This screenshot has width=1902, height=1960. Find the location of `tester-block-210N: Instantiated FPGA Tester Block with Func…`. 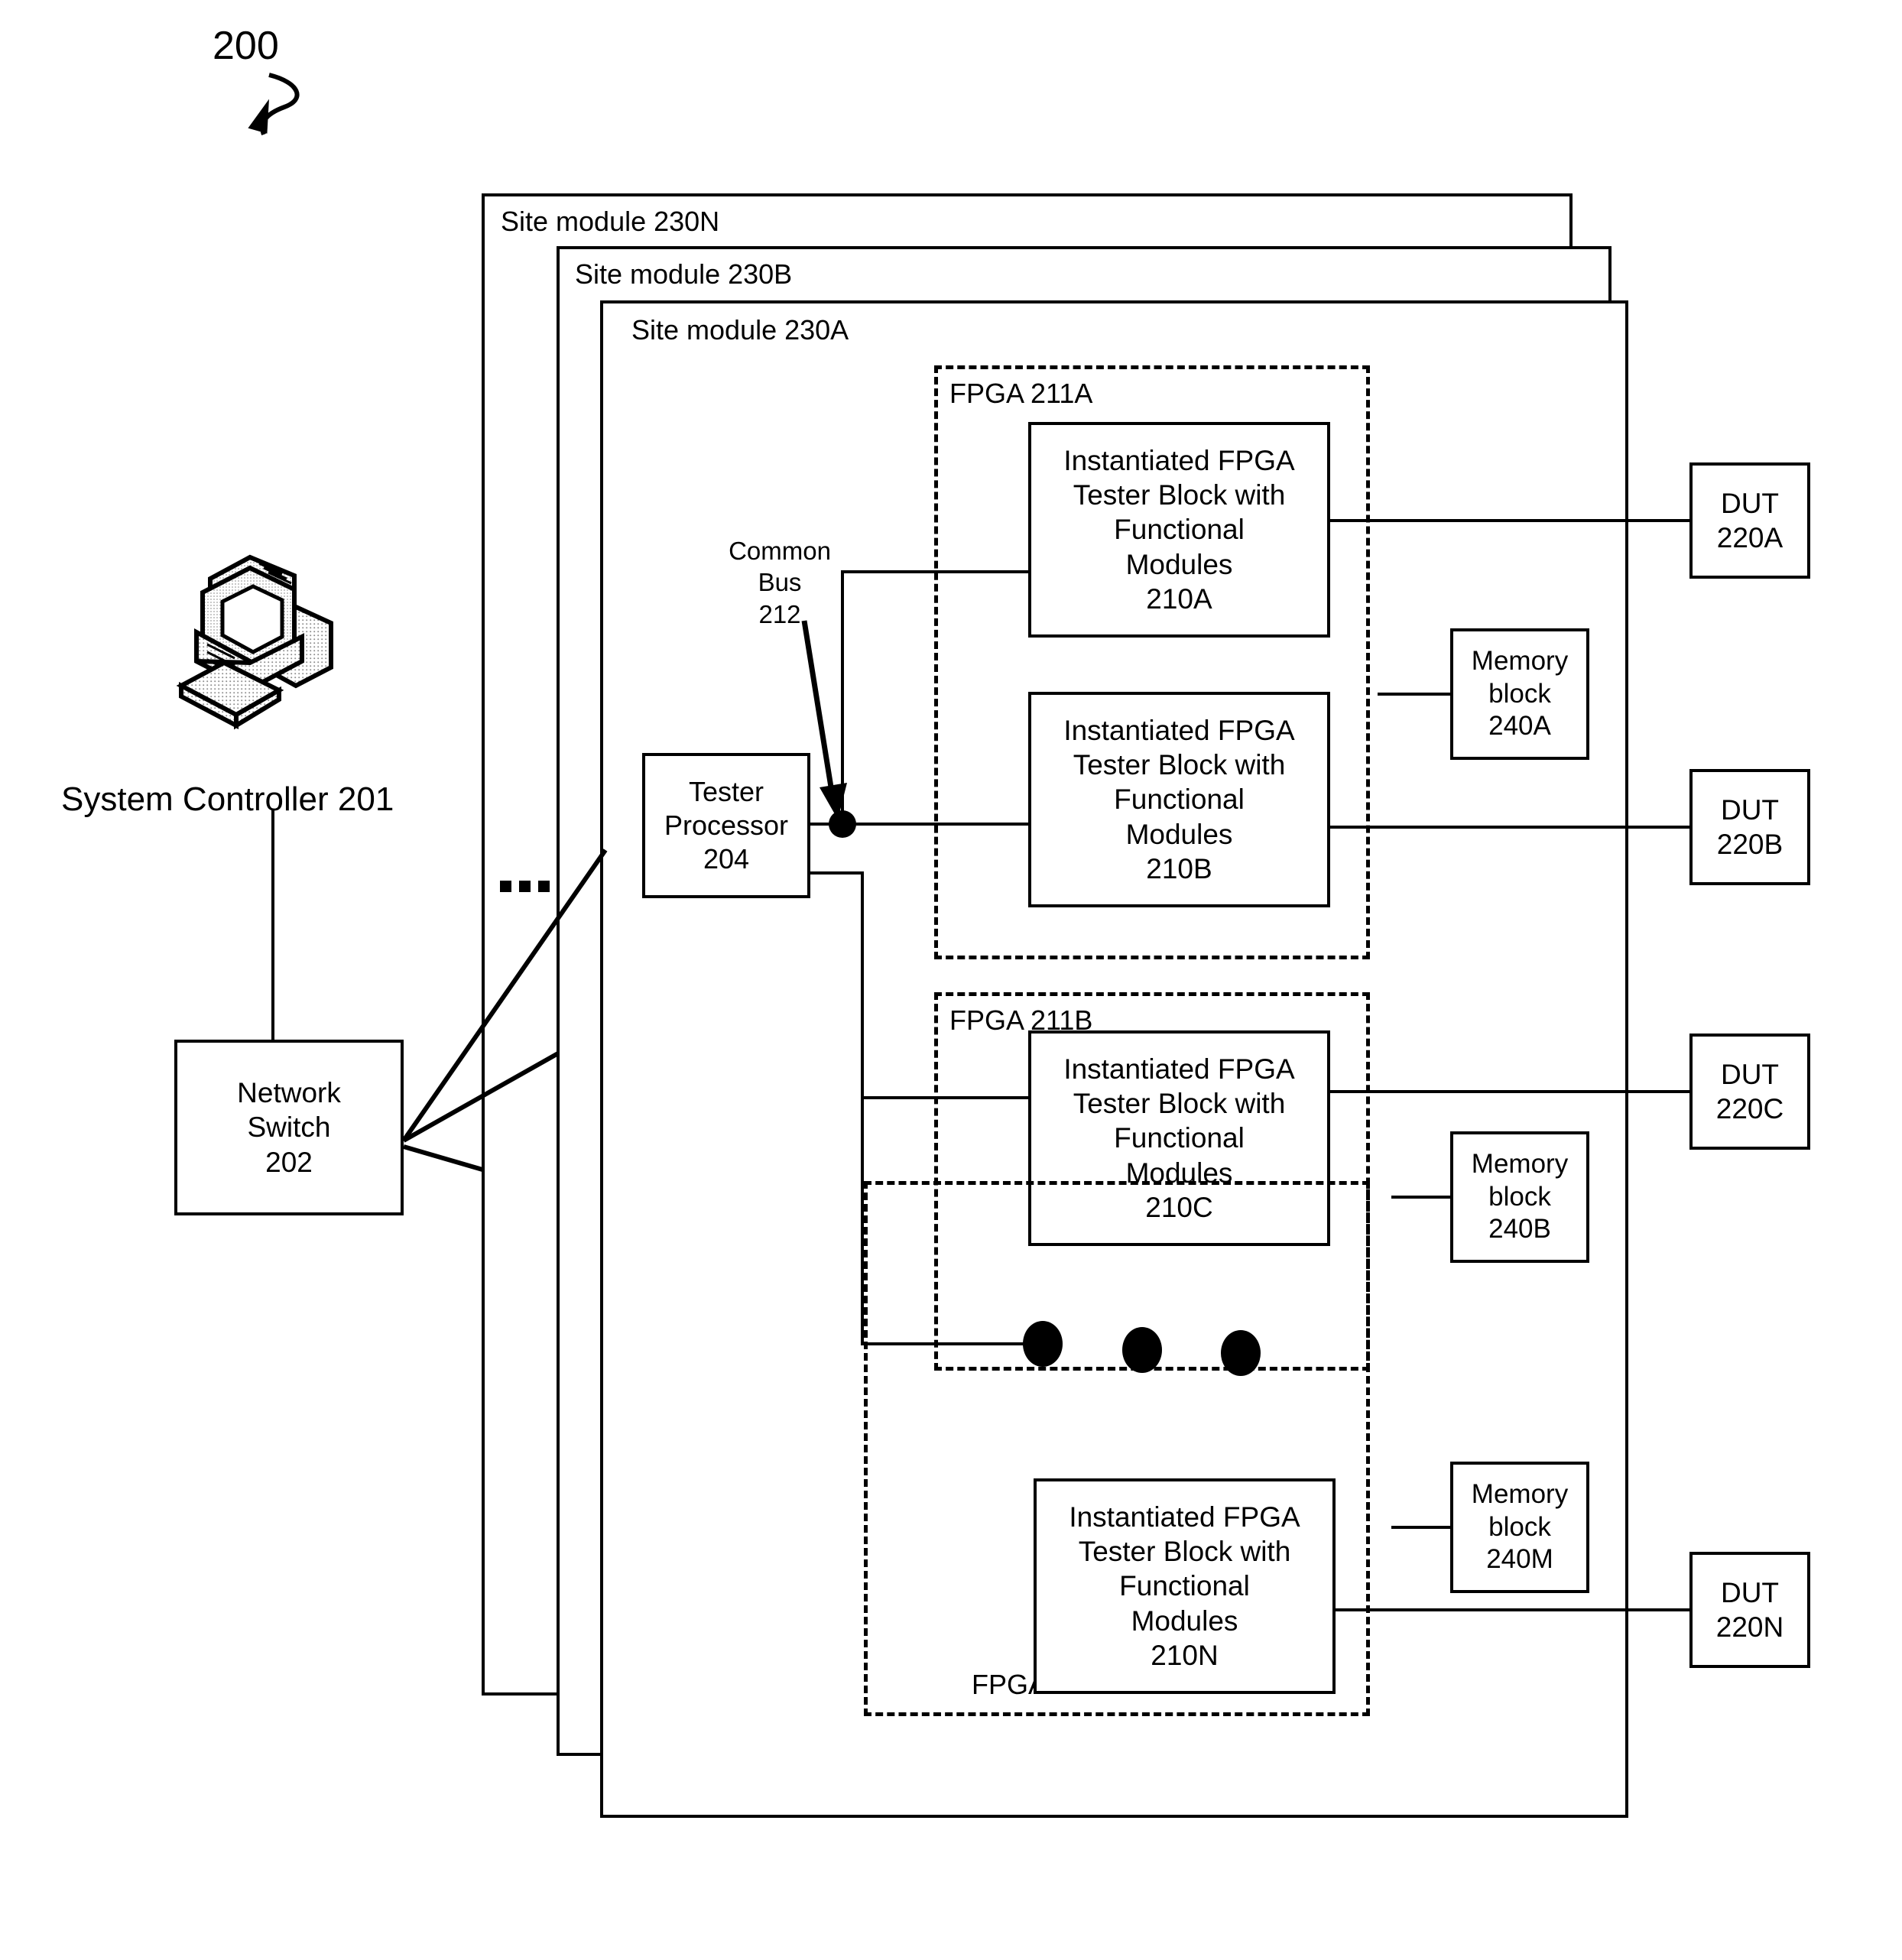

tester-block-210N: Instantiated FPGA Tester Block with Func… is located at coordinates (1185, 1586).